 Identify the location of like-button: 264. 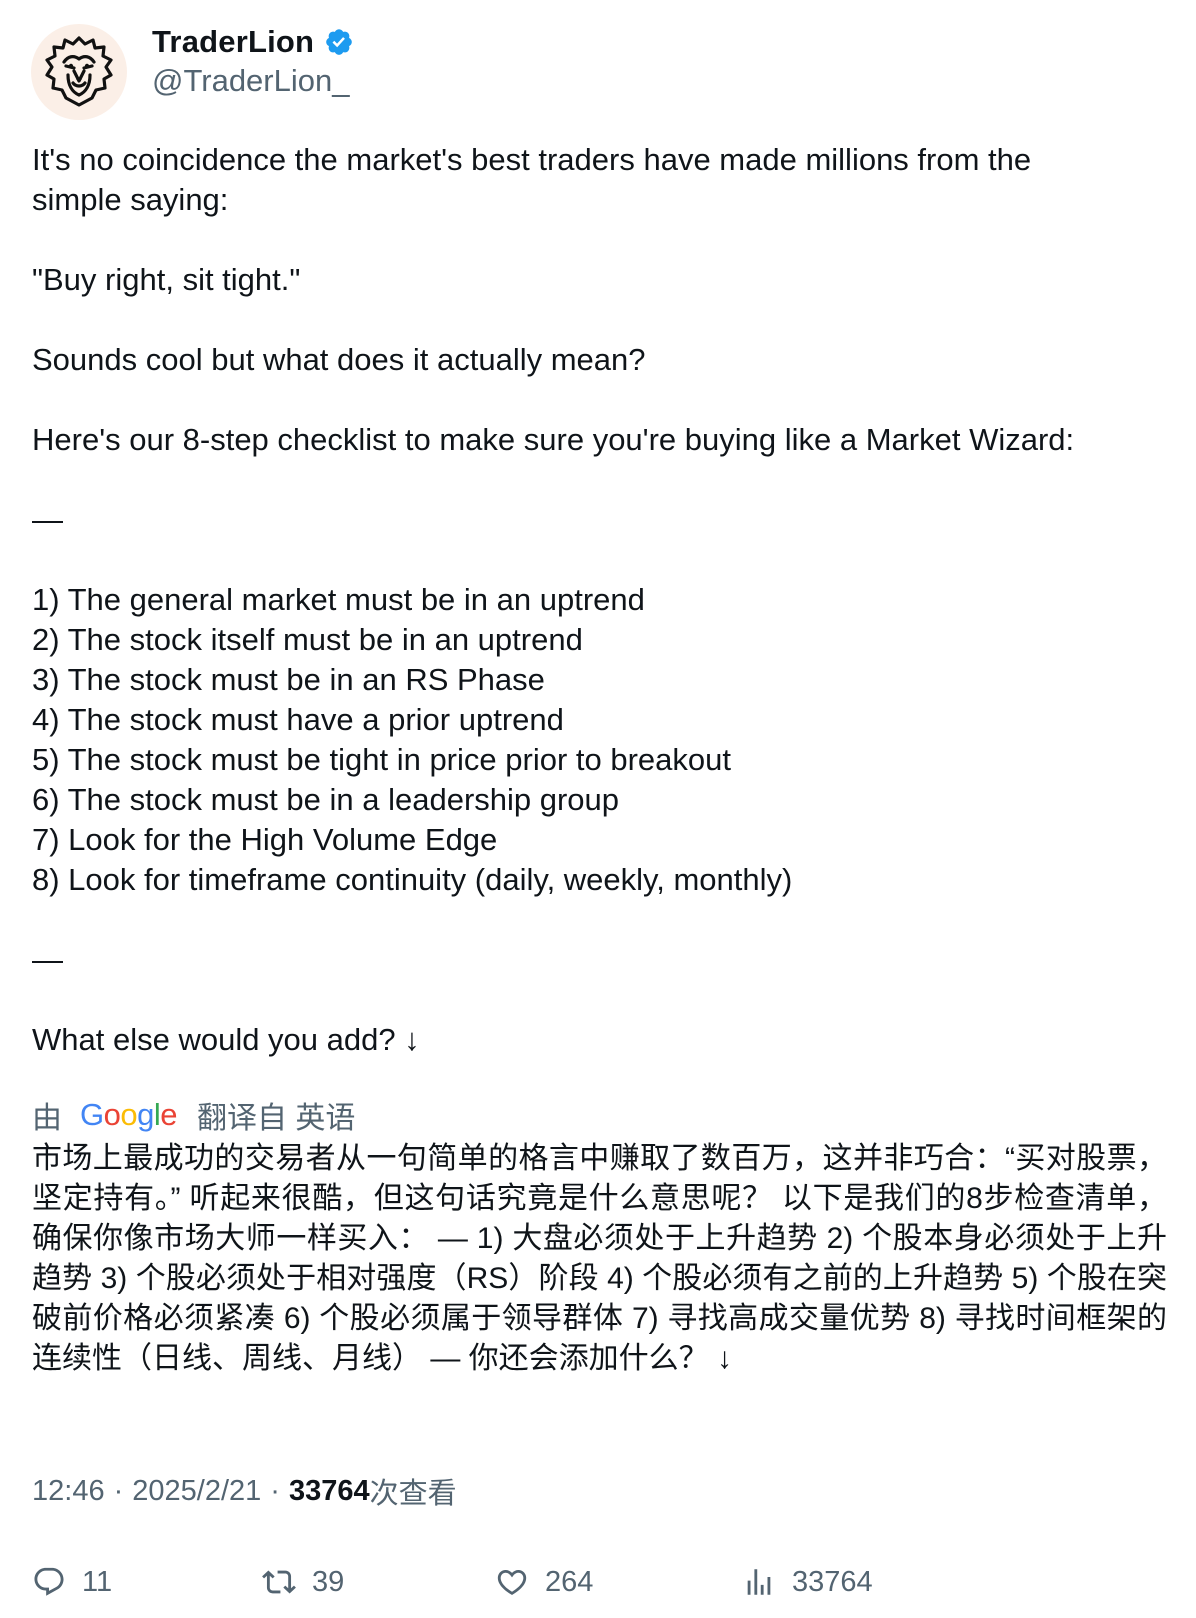
(544, 1582).